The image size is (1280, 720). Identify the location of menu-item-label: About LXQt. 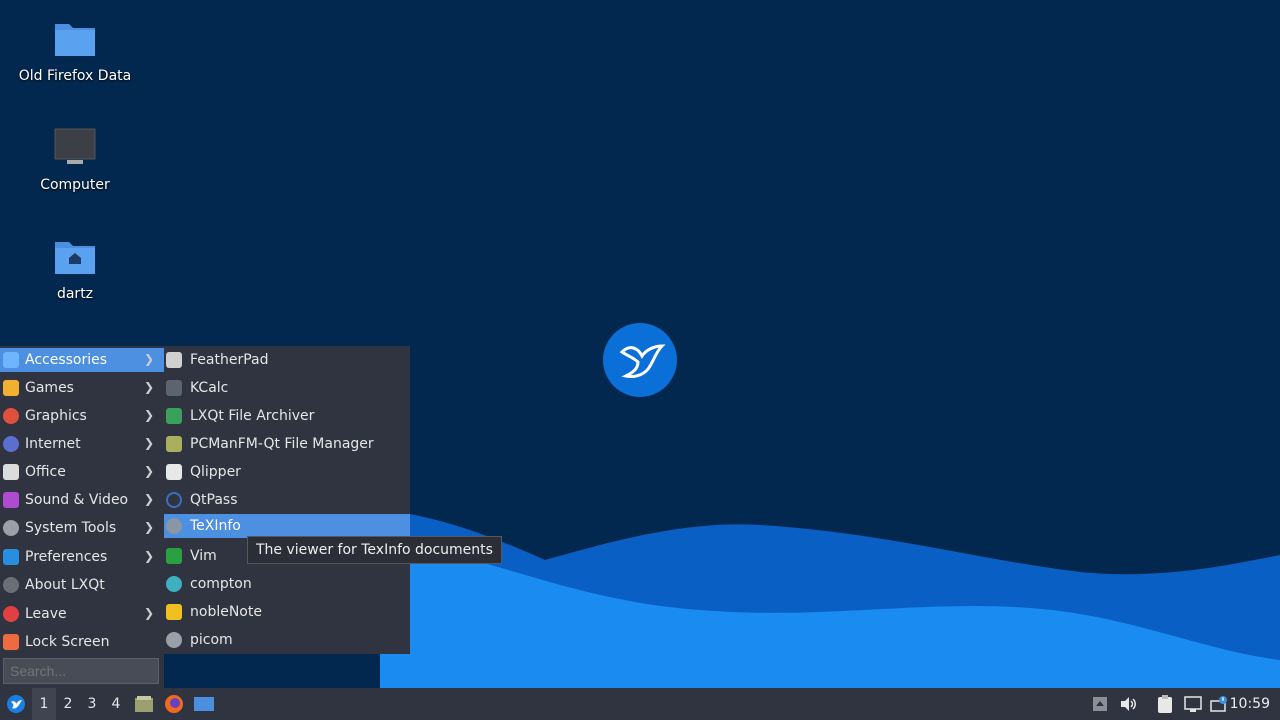
(65, 585).